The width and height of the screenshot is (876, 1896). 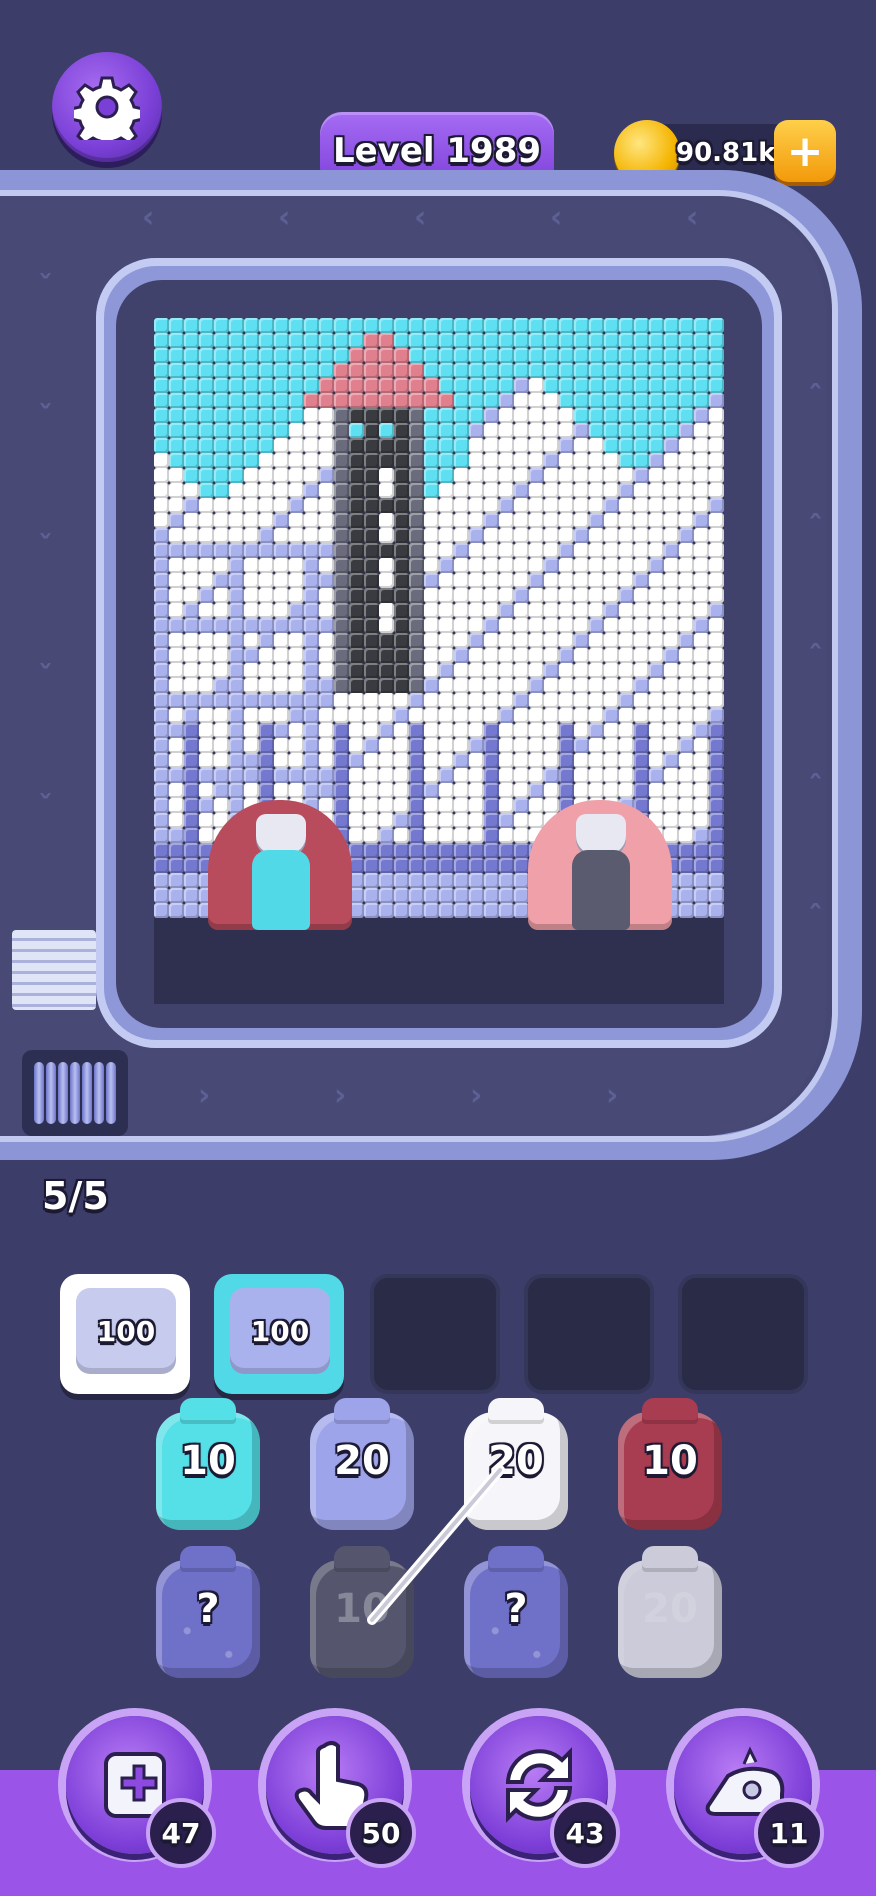 I want to click on unit-mystery: ?, so click(x=208, y=1612).